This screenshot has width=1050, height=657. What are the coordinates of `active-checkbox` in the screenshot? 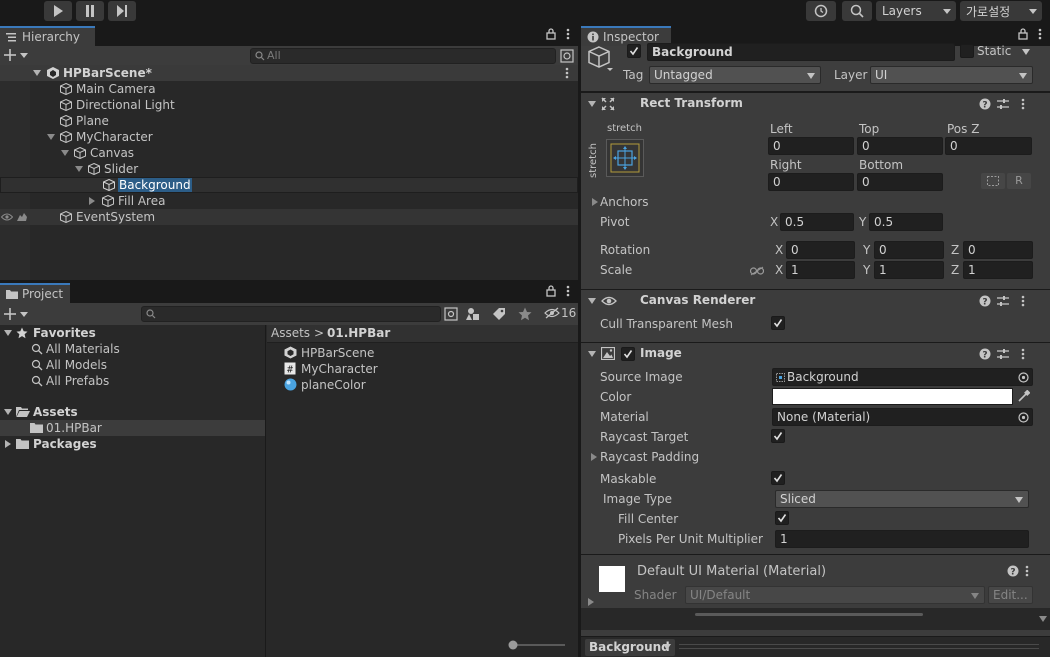 It's located at (634, 51).